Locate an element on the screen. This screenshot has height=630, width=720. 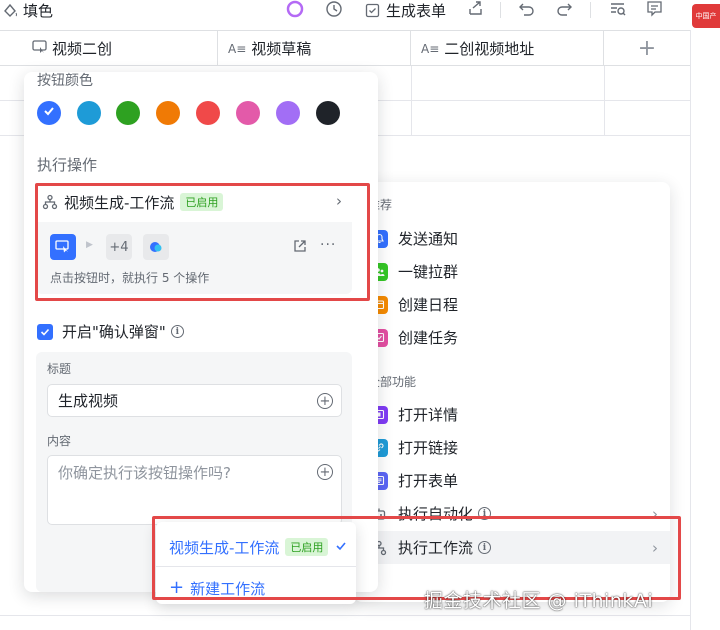
title-field-label: 标题 is located at coordinates (59, 369).